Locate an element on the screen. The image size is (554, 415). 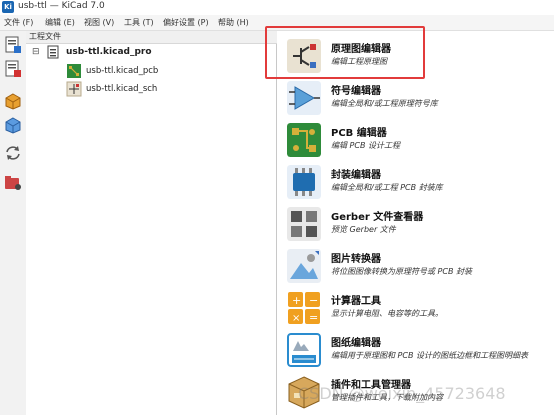
open-file-browser-button is located at coordinates (13, 183).